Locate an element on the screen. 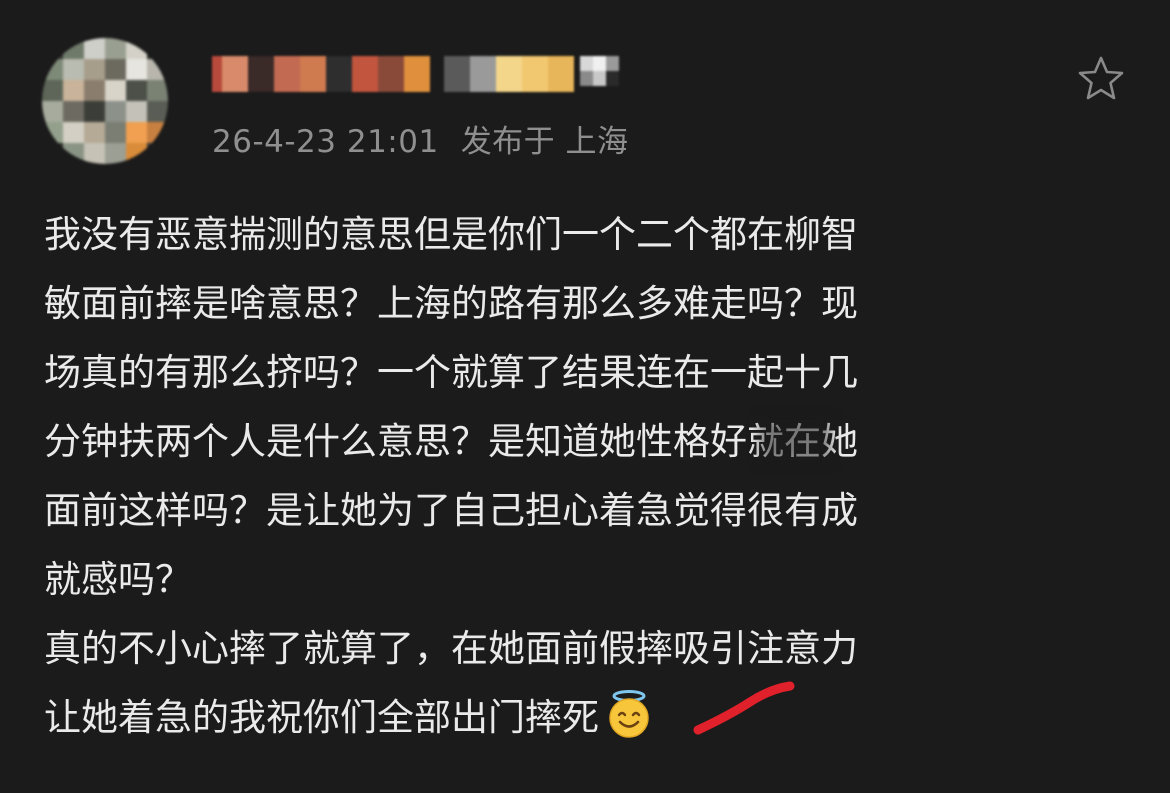 The height and width of the screenshot is (793, 1170). redacted-text-overlay is located at coordinates (795, 440).